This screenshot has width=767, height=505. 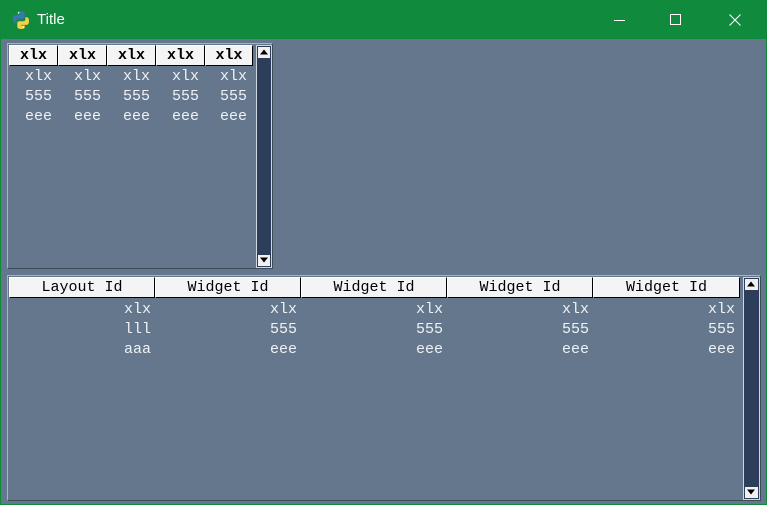 I want to click on column-header-layout-id: Layout Id, so click(x=82, y=287).